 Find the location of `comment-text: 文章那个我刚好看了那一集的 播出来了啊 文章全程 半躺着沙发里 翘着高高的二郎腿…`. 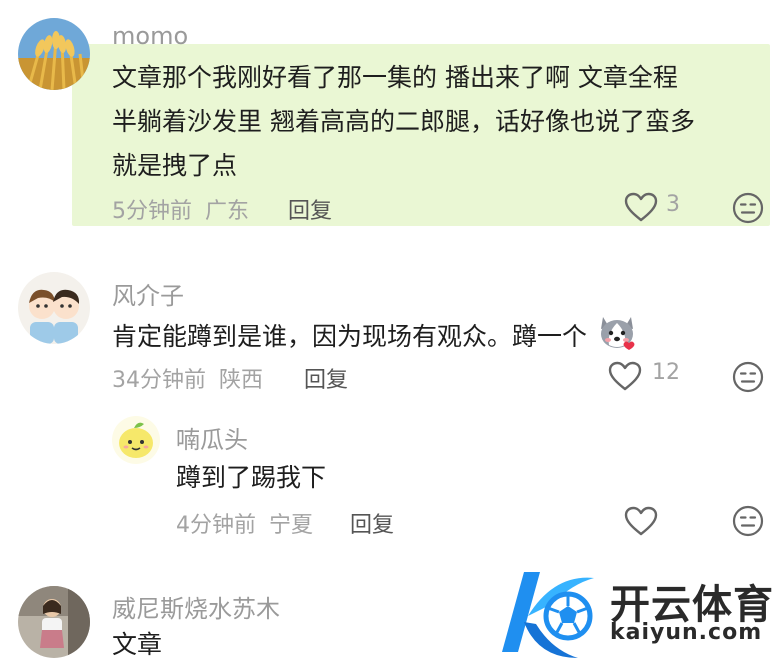

comment-text: 文章那个我刚好看了那一集的 播出来了啊 文章全程 半躺着沙发里 翘着高高的二郎腿… is located at coordinates (403, 122).